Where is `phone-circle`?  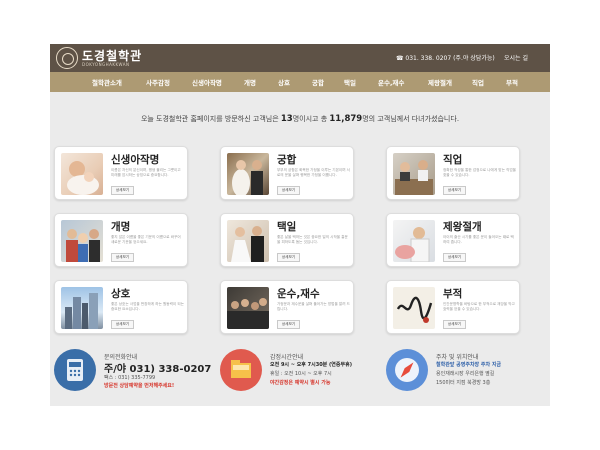
phone-circle is located at coordinates (75, 370).